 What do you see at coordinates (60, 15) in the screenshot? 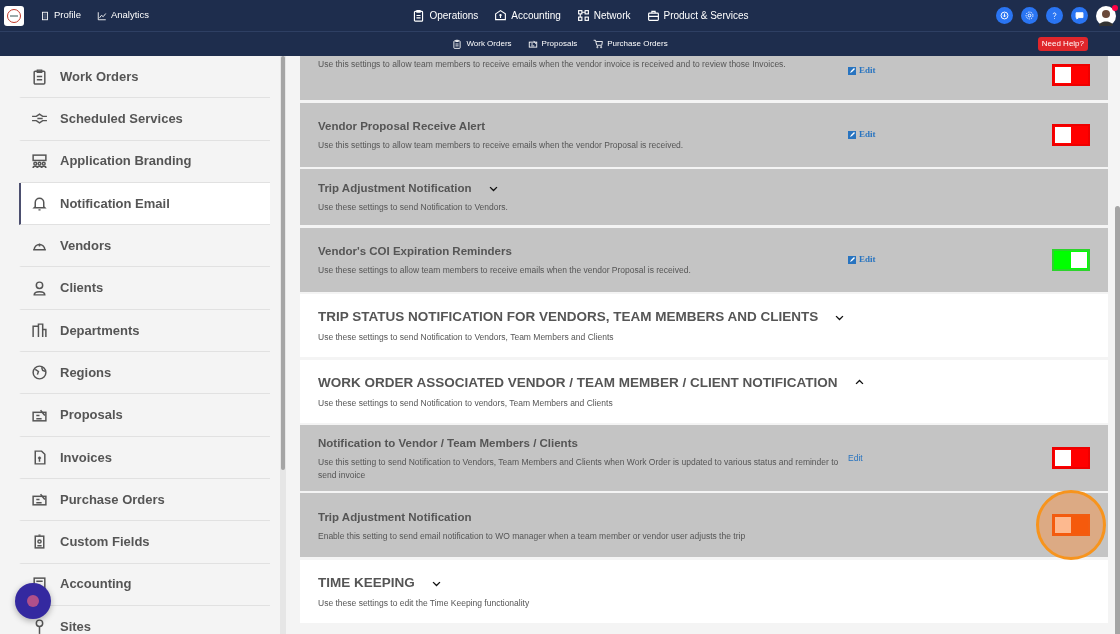
I see `nav-link: Profile` at bounding box center [60, 15].